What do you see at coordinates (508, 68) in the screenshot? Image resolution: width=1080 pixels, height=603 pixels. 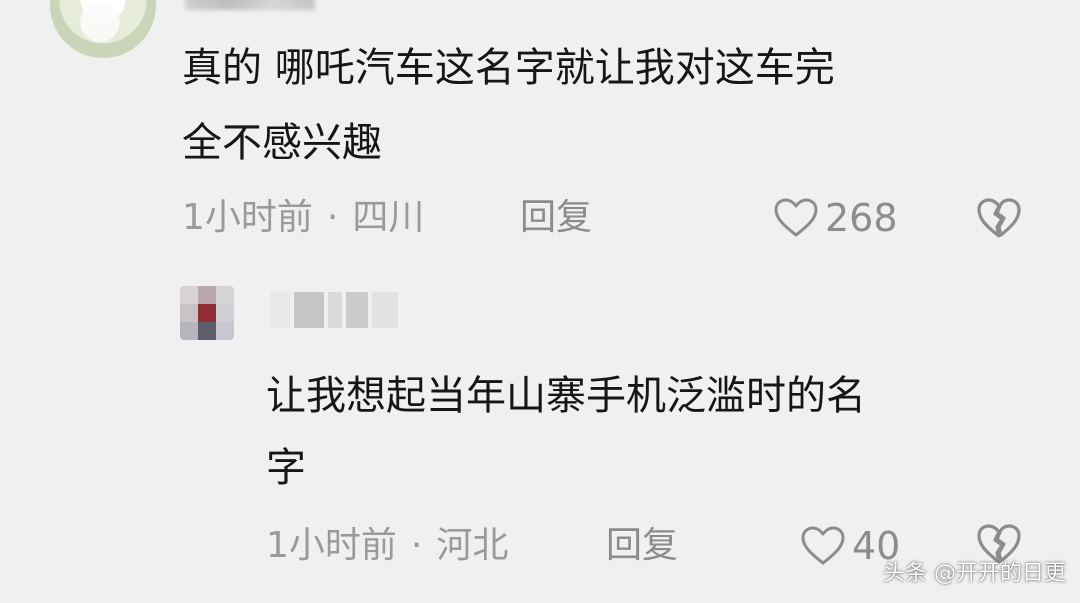 I see `comment-text: 真的 哪吒汽车这名字就让我对这车完` at bounding box center [508, 68].